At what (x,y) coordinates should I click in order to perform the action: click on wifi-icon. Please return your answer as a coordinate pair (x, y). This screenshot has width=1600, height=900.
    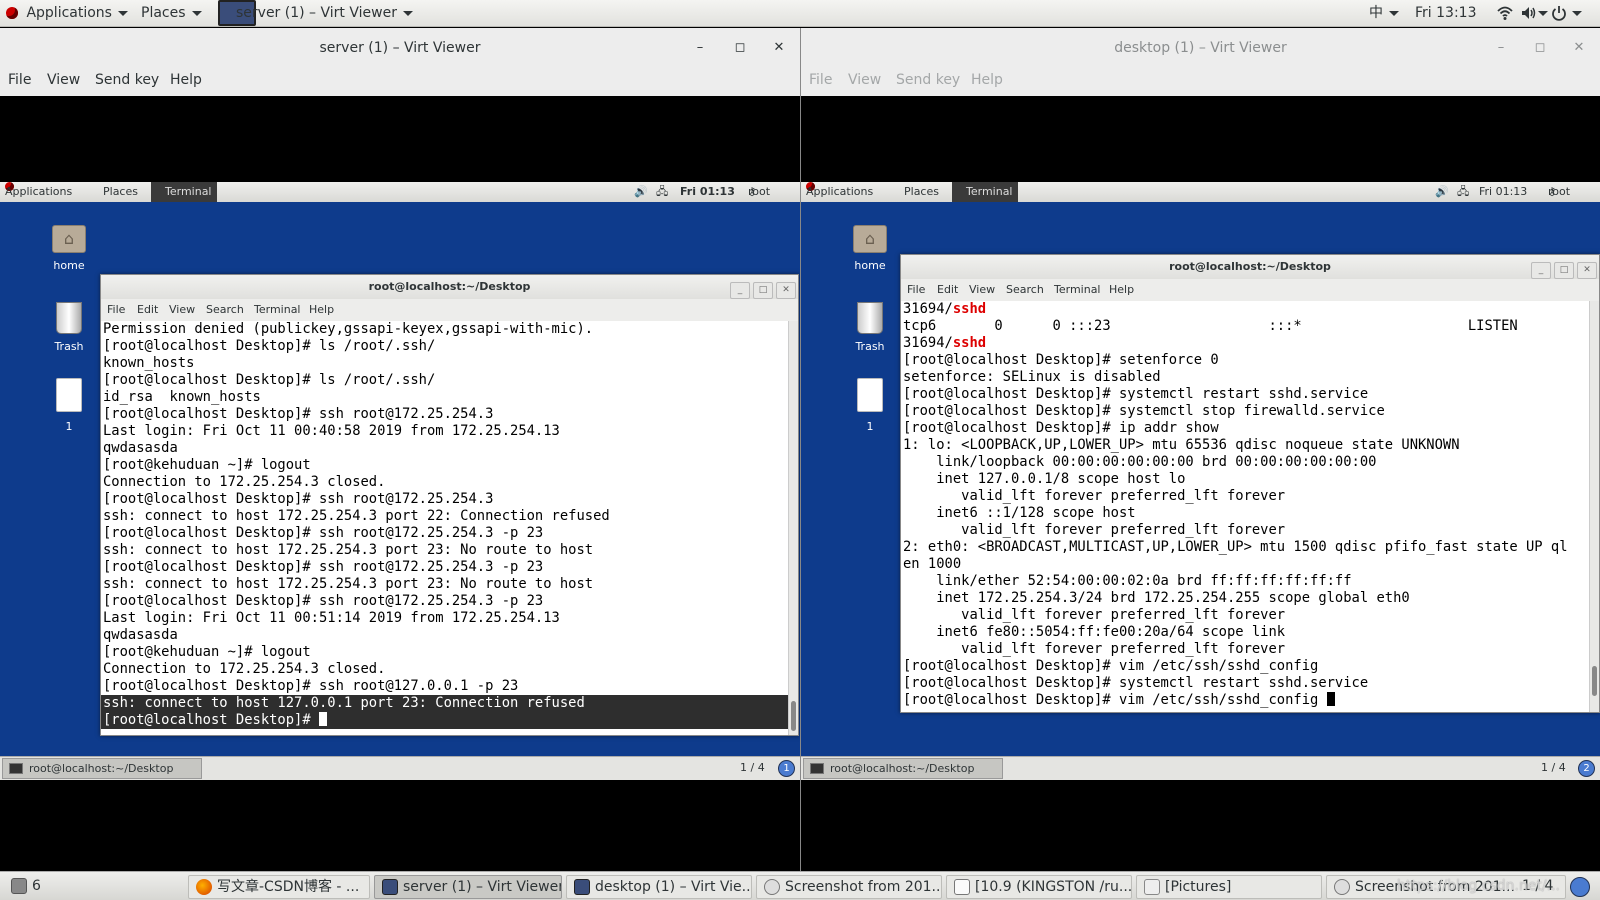
    Looking at the image, I should click on (1505, 13).